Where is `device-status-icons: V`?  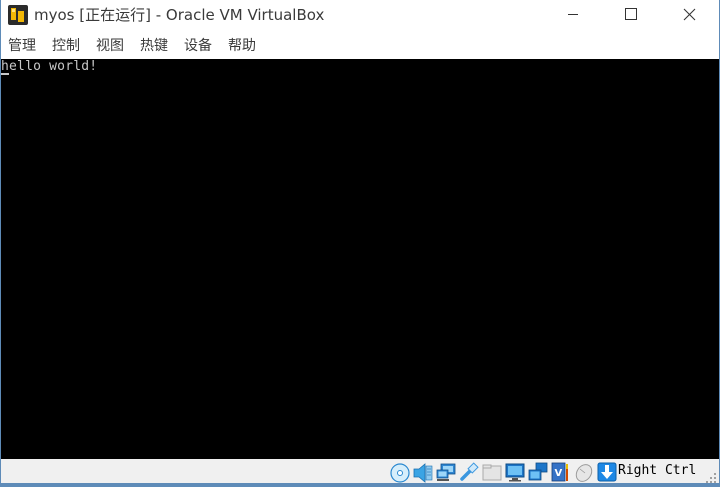
device-status-icons: V is located at coordinates (504, 472).